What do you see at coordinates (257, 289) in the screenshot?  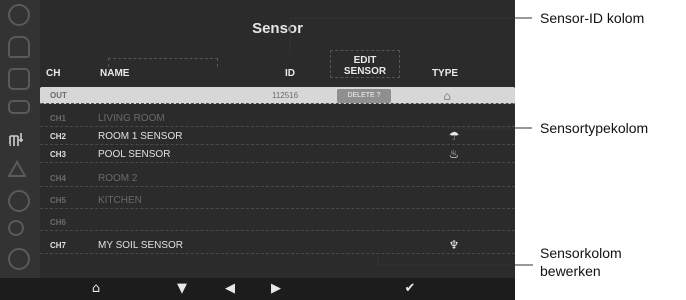 I see `bottom-navigation-bar: ⌂ ▼ ◀ ▶ ✔` at bounding box center [257, 289].